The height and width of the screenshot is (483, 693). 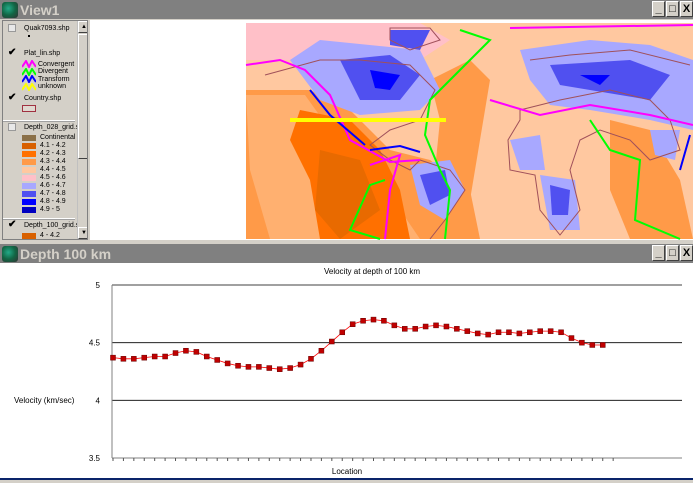 What do you see at coordinates (53, 169) in the screenshot?
I see `legend-item-label: 4.4 - 4.5` at bounding box center [53, 169].